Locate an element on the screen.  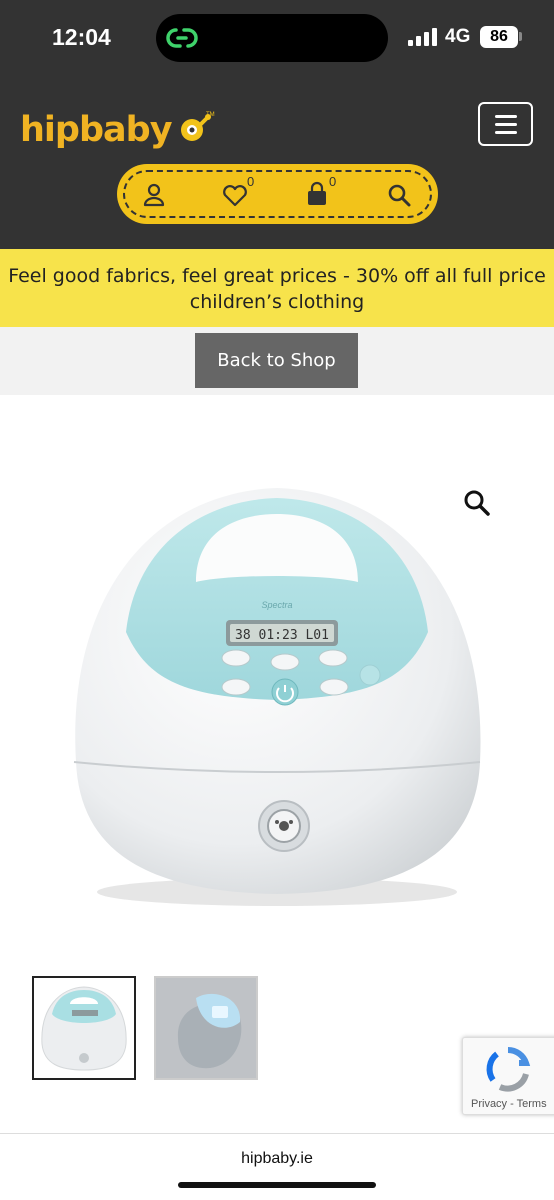
recaptcha-links: Privacy - Terms is located at coordinates (509, 1104).